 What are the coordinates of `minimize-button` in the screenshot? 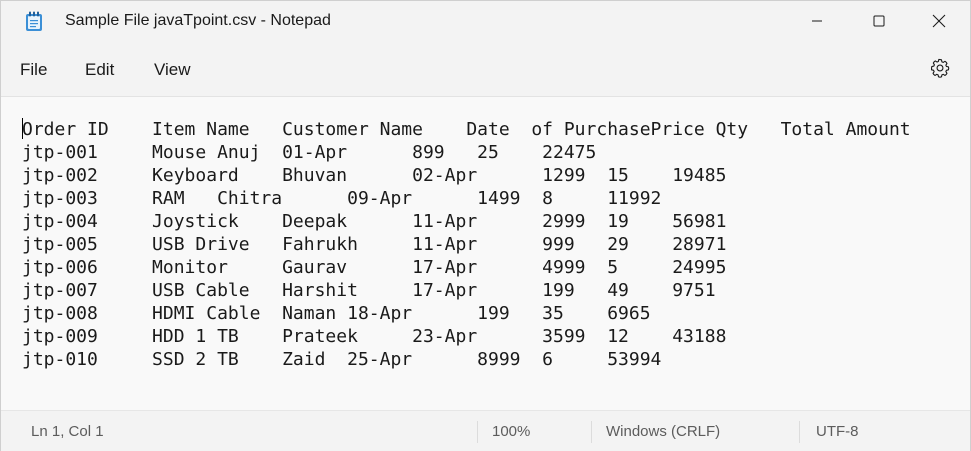 It's located at (817, 21).